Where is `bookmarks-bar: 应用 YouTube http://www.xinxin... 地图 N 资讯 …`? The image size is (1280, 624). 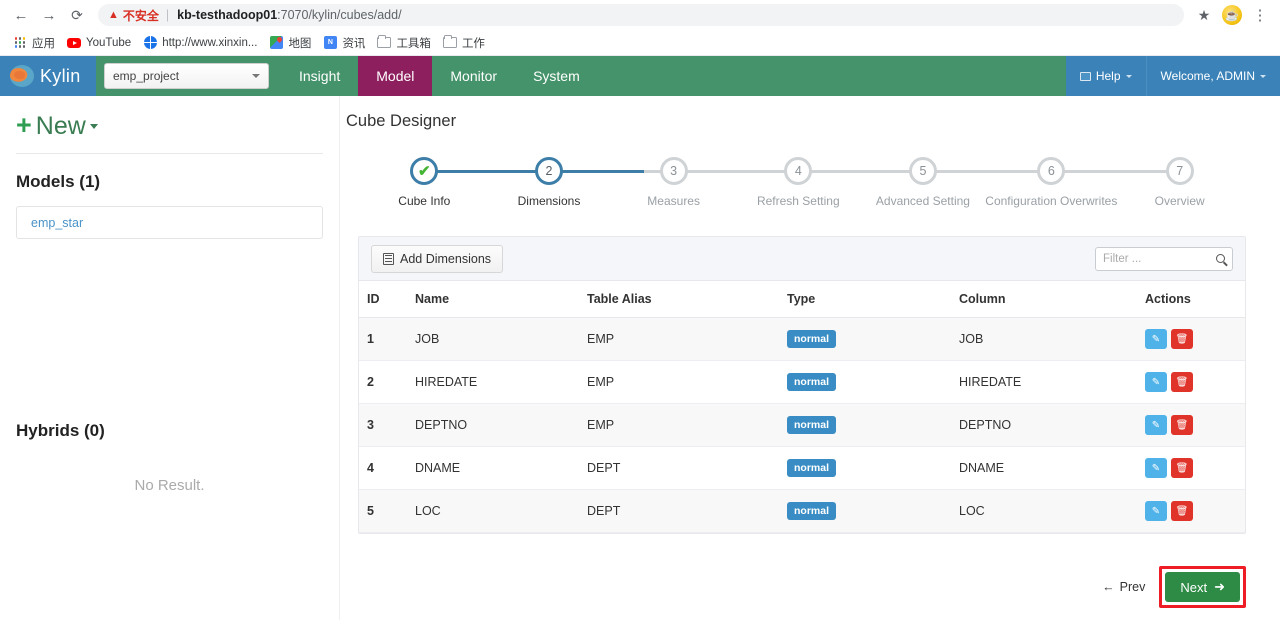
bookmarks-bar: 应用 YouTube http://www.xinxin... 地图 N 资讯 … is located at coordinates (640, 43).